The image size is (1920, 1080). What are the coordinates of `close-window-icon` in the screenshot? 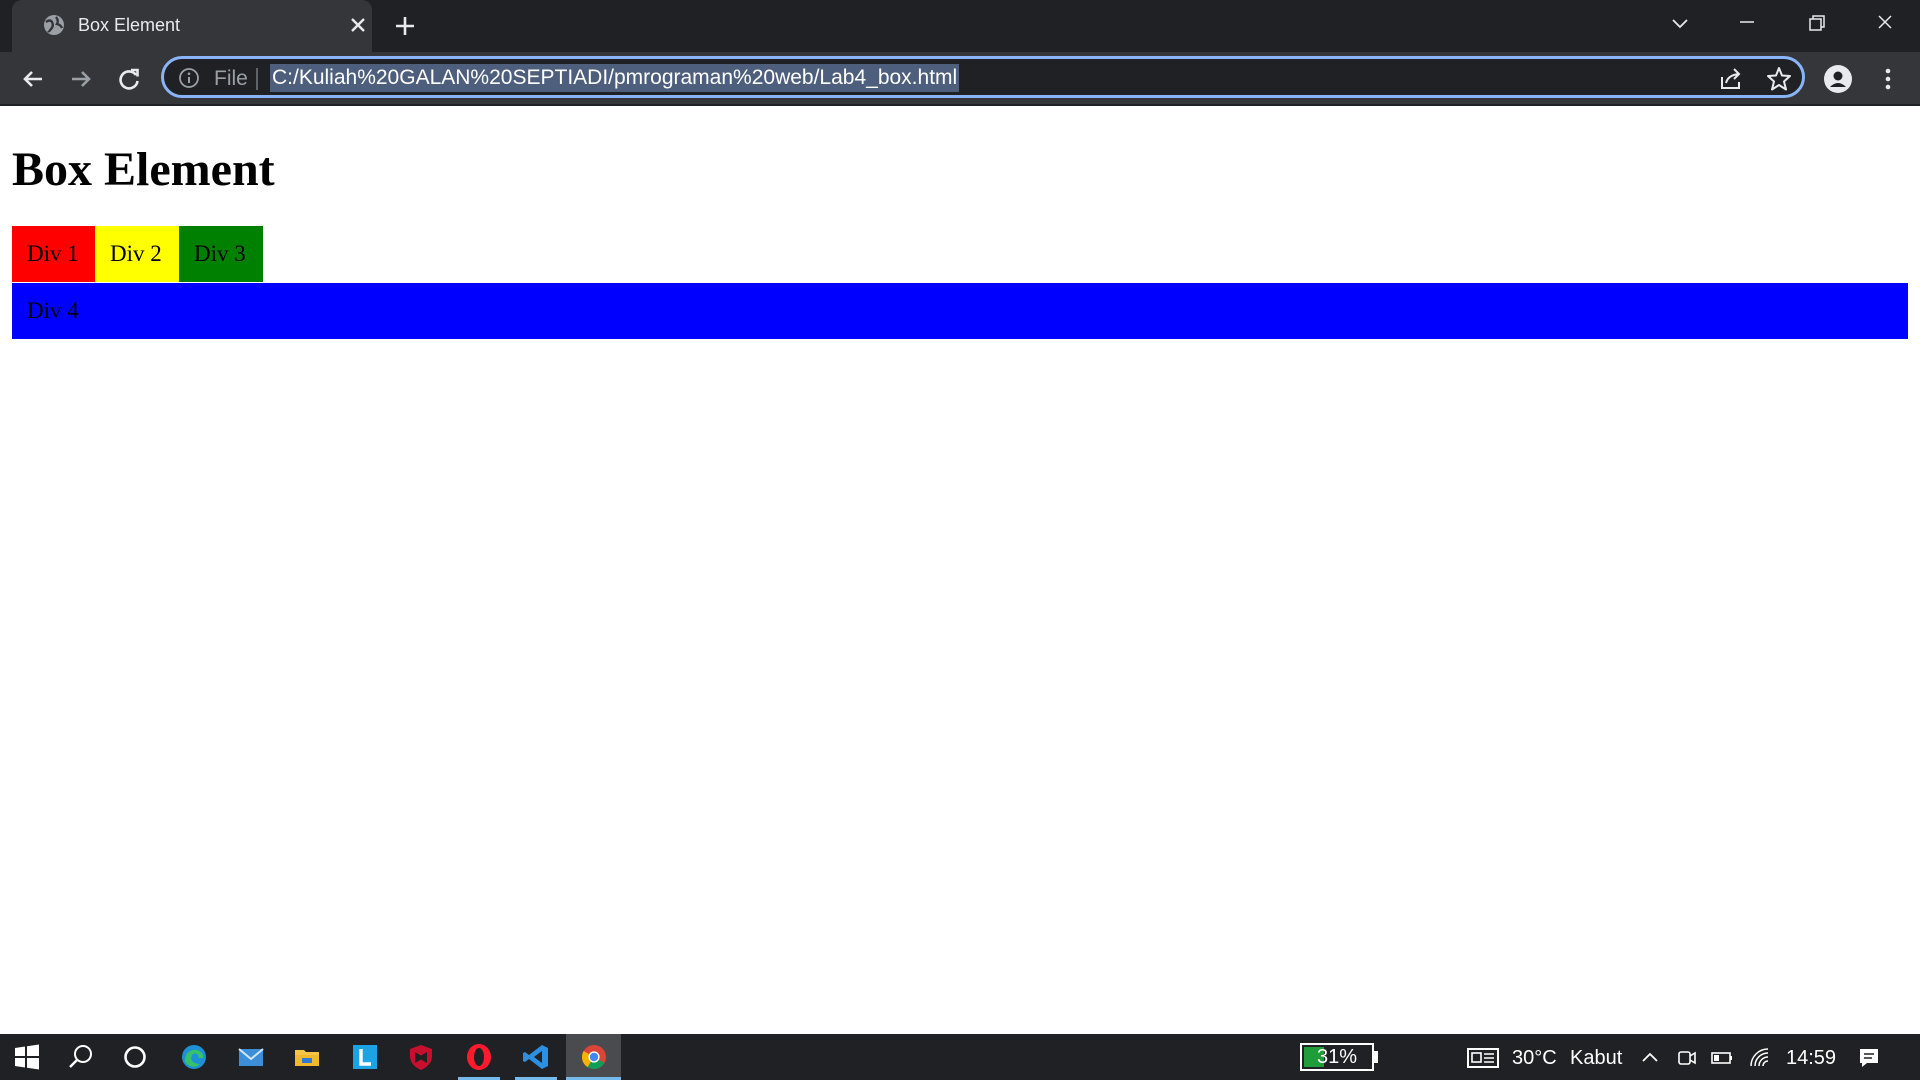 It's located at (1885, 24).